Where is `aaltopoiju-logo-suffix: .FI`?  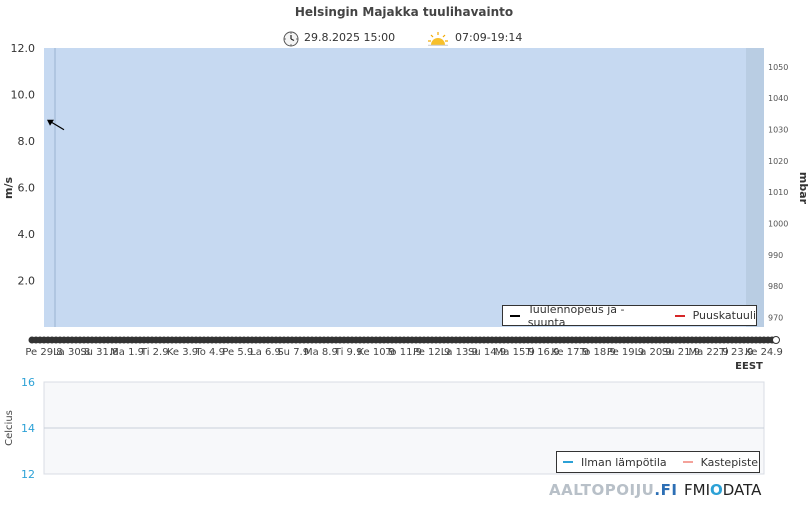
aaltopoiju-logo-suffix: .FI is located at coordinates (666, 490).